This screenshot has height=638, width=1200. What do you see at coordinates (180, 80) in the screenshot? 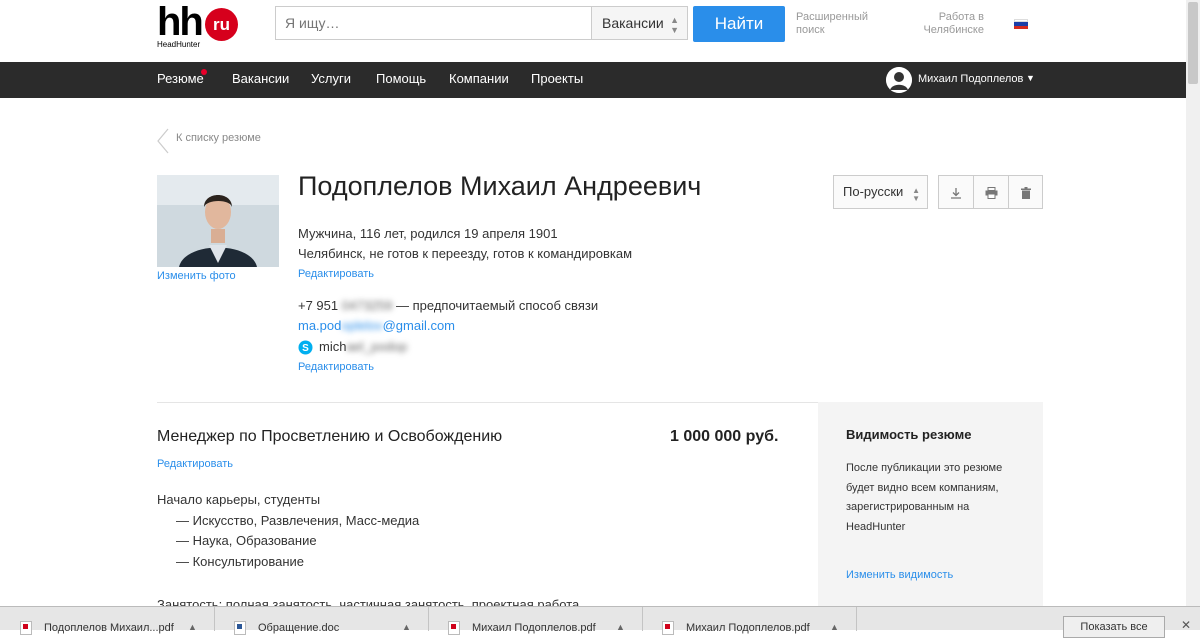
I see `nav-item-resume: Резюме` at bounding box center [180, 80].